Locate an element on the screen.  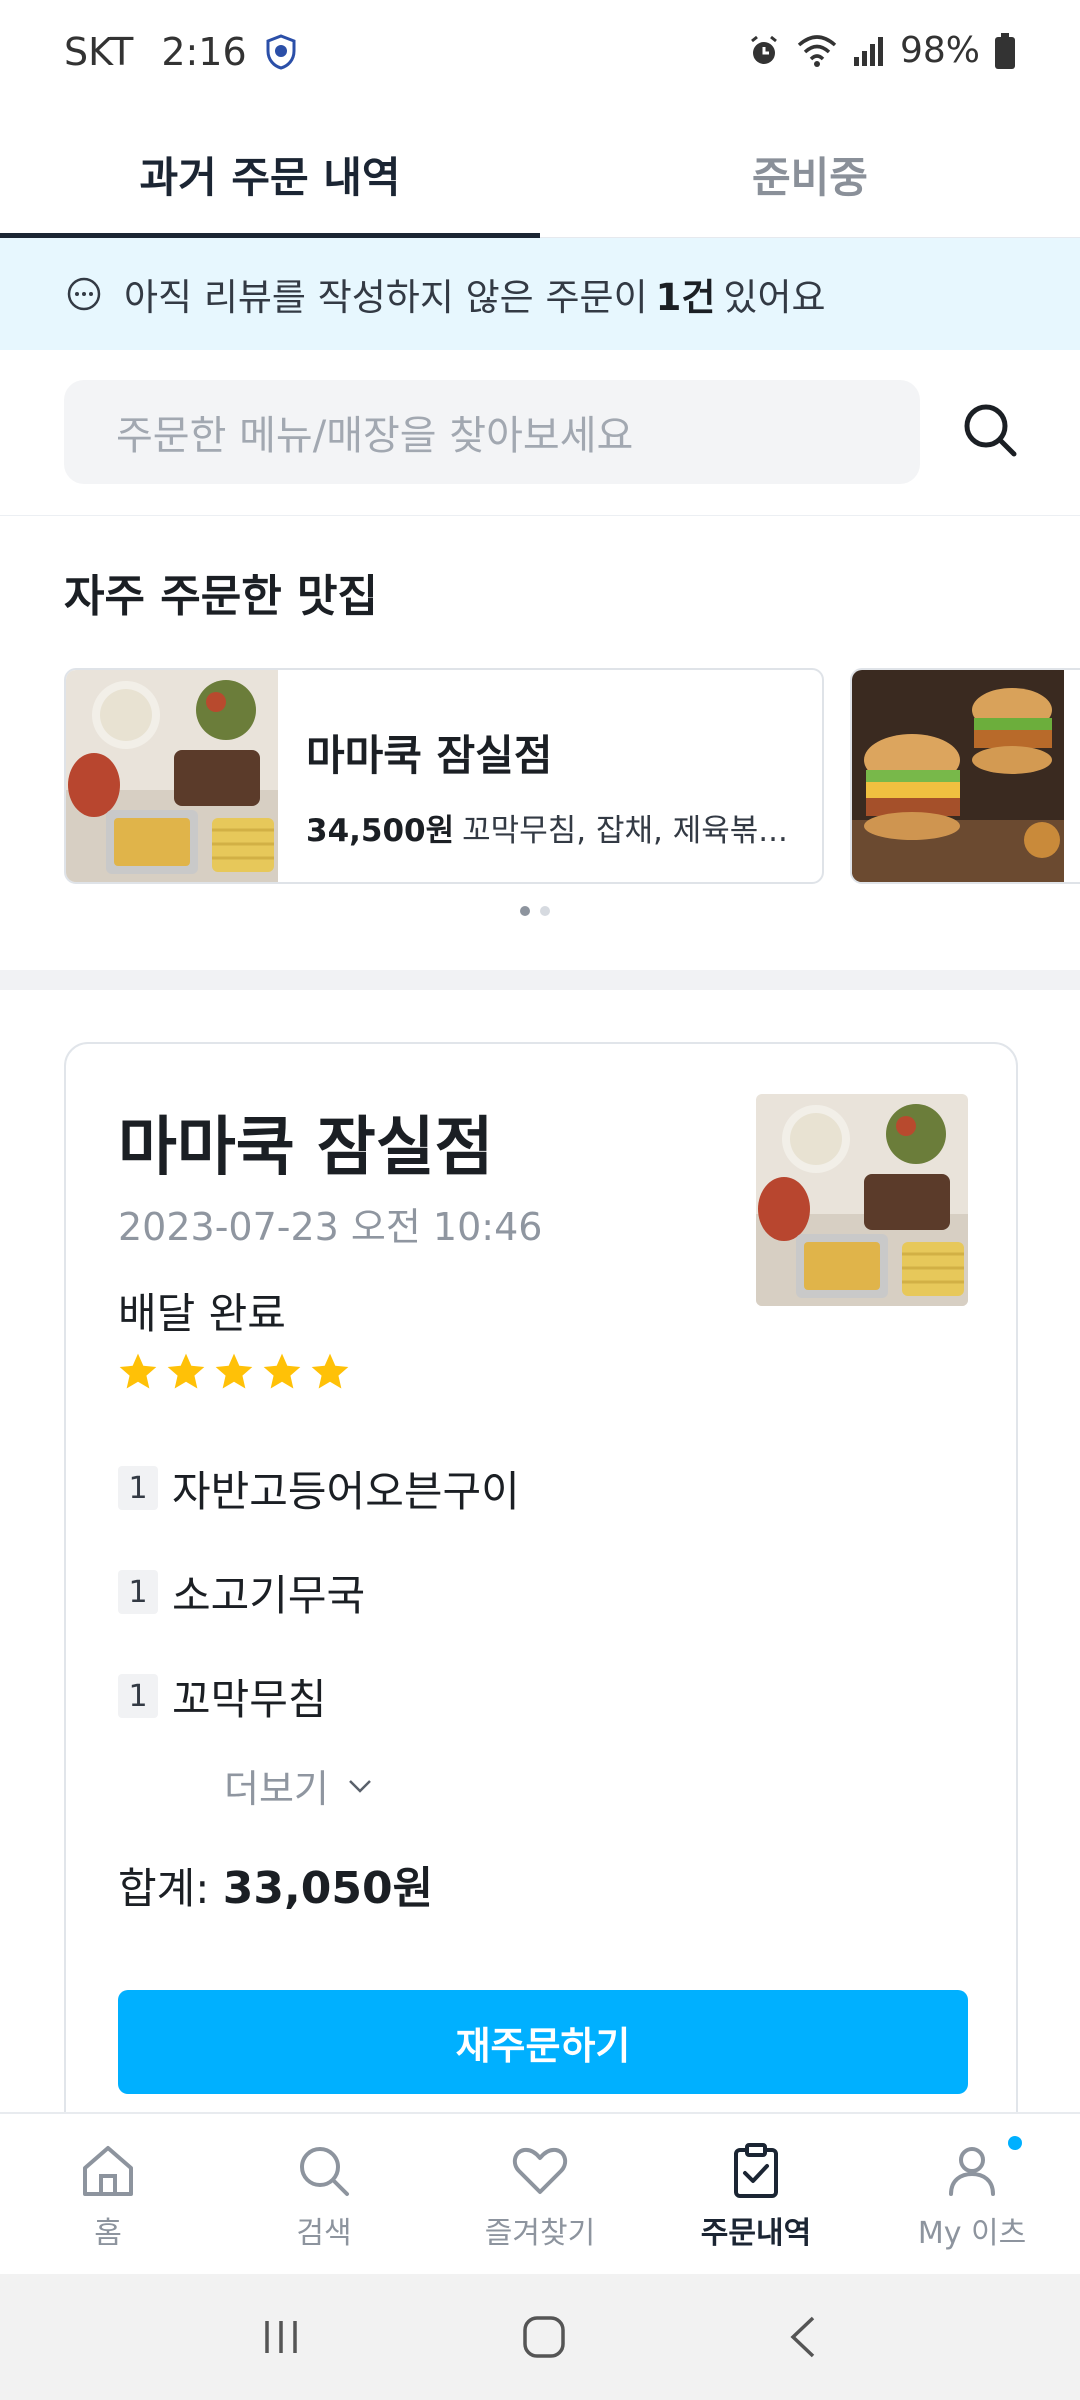
burger-thumbnail is located at coordinates (958, 776).